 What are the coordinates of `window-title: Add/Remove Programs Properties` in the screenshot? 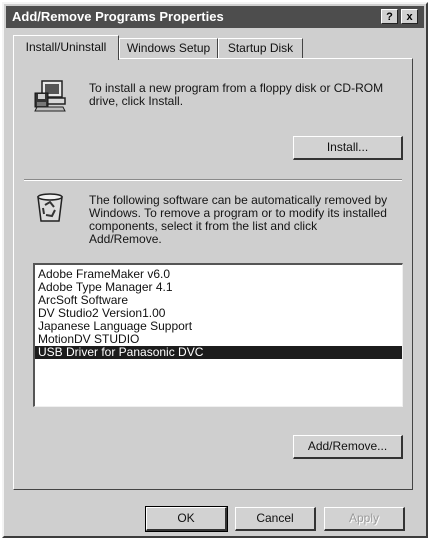 It's located at (118, 16).